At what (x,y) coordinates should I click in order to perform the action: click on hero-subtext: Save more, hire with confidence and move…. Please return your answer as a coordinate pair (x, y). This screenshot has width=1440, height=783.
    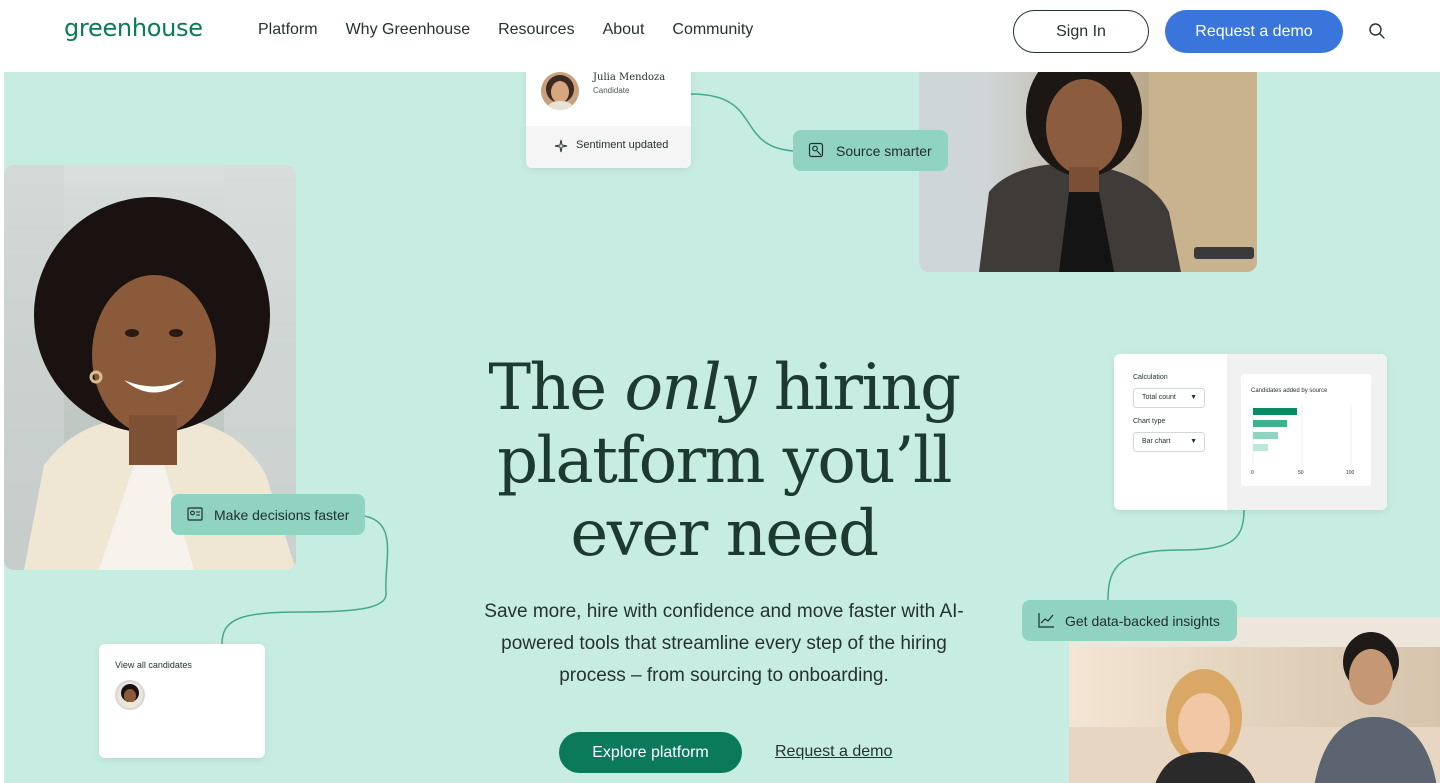
    Looking at the image, I should click on (724, 643).